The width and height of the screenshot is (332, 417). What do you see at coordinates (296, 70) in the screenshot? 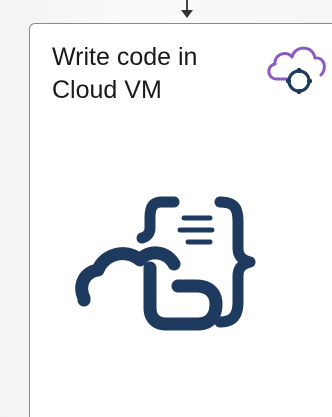
I see `cloud-sync-icon` at bounding box center [296, 70].